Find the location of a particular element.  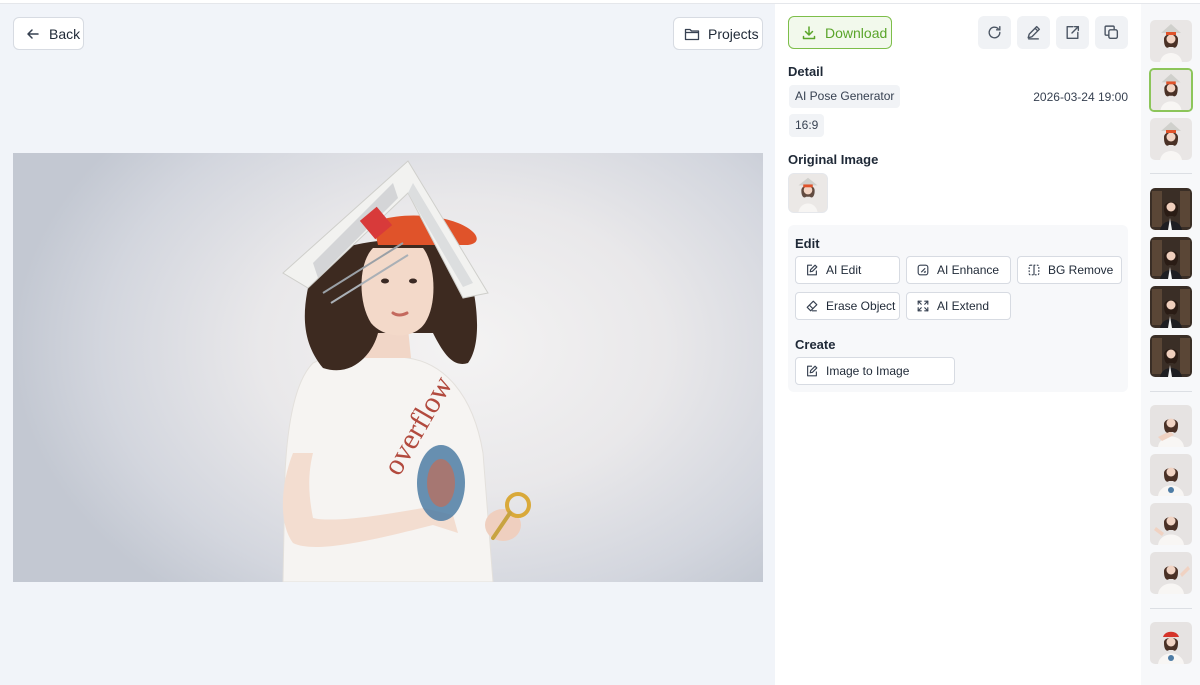

bg-remove-button: BG Remove is located at coordinates (1069, 270).